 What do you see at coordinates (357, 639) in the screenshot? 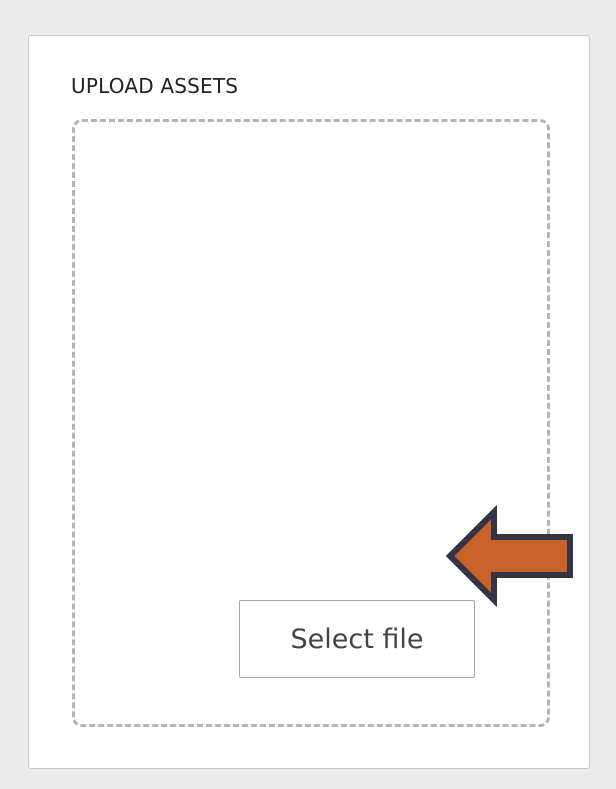
I see `select-file-button: Select file` at bounding box center [357, 639].